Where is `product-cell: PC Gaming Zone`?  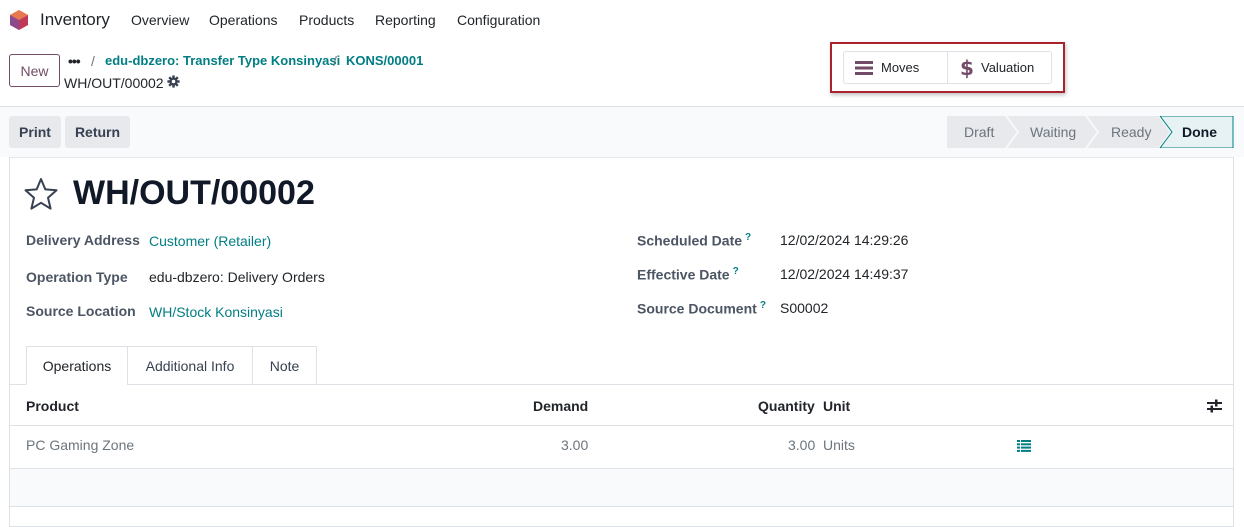
product-cell: PC Gaming Zone is located at coordinates (80, 445).